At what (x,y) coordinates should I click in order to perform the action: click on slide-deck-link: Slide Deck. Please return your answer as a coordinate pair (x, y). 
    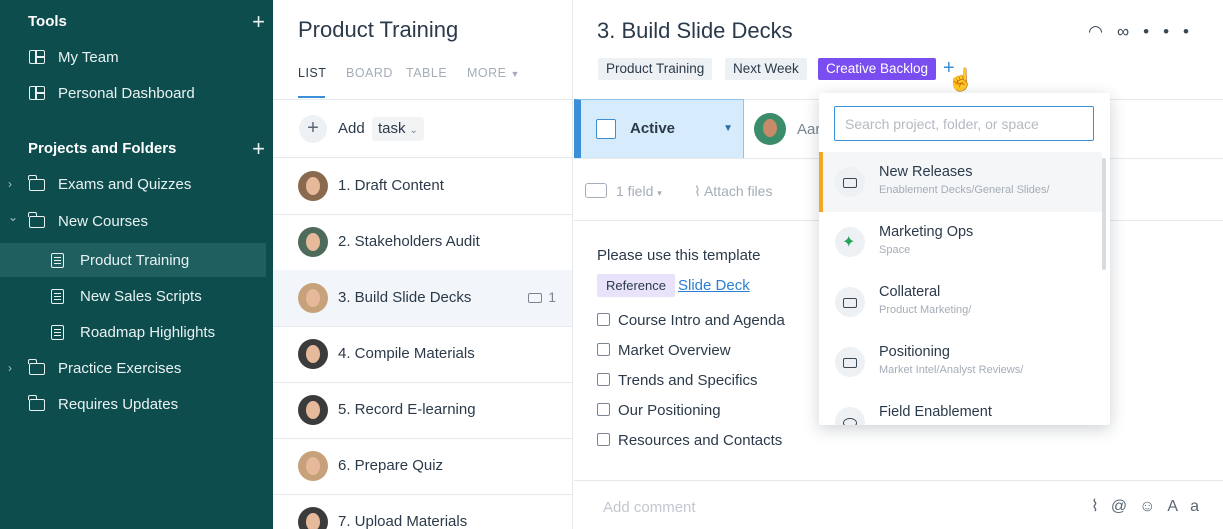
    Looking at the image, I should click on (714, 285).